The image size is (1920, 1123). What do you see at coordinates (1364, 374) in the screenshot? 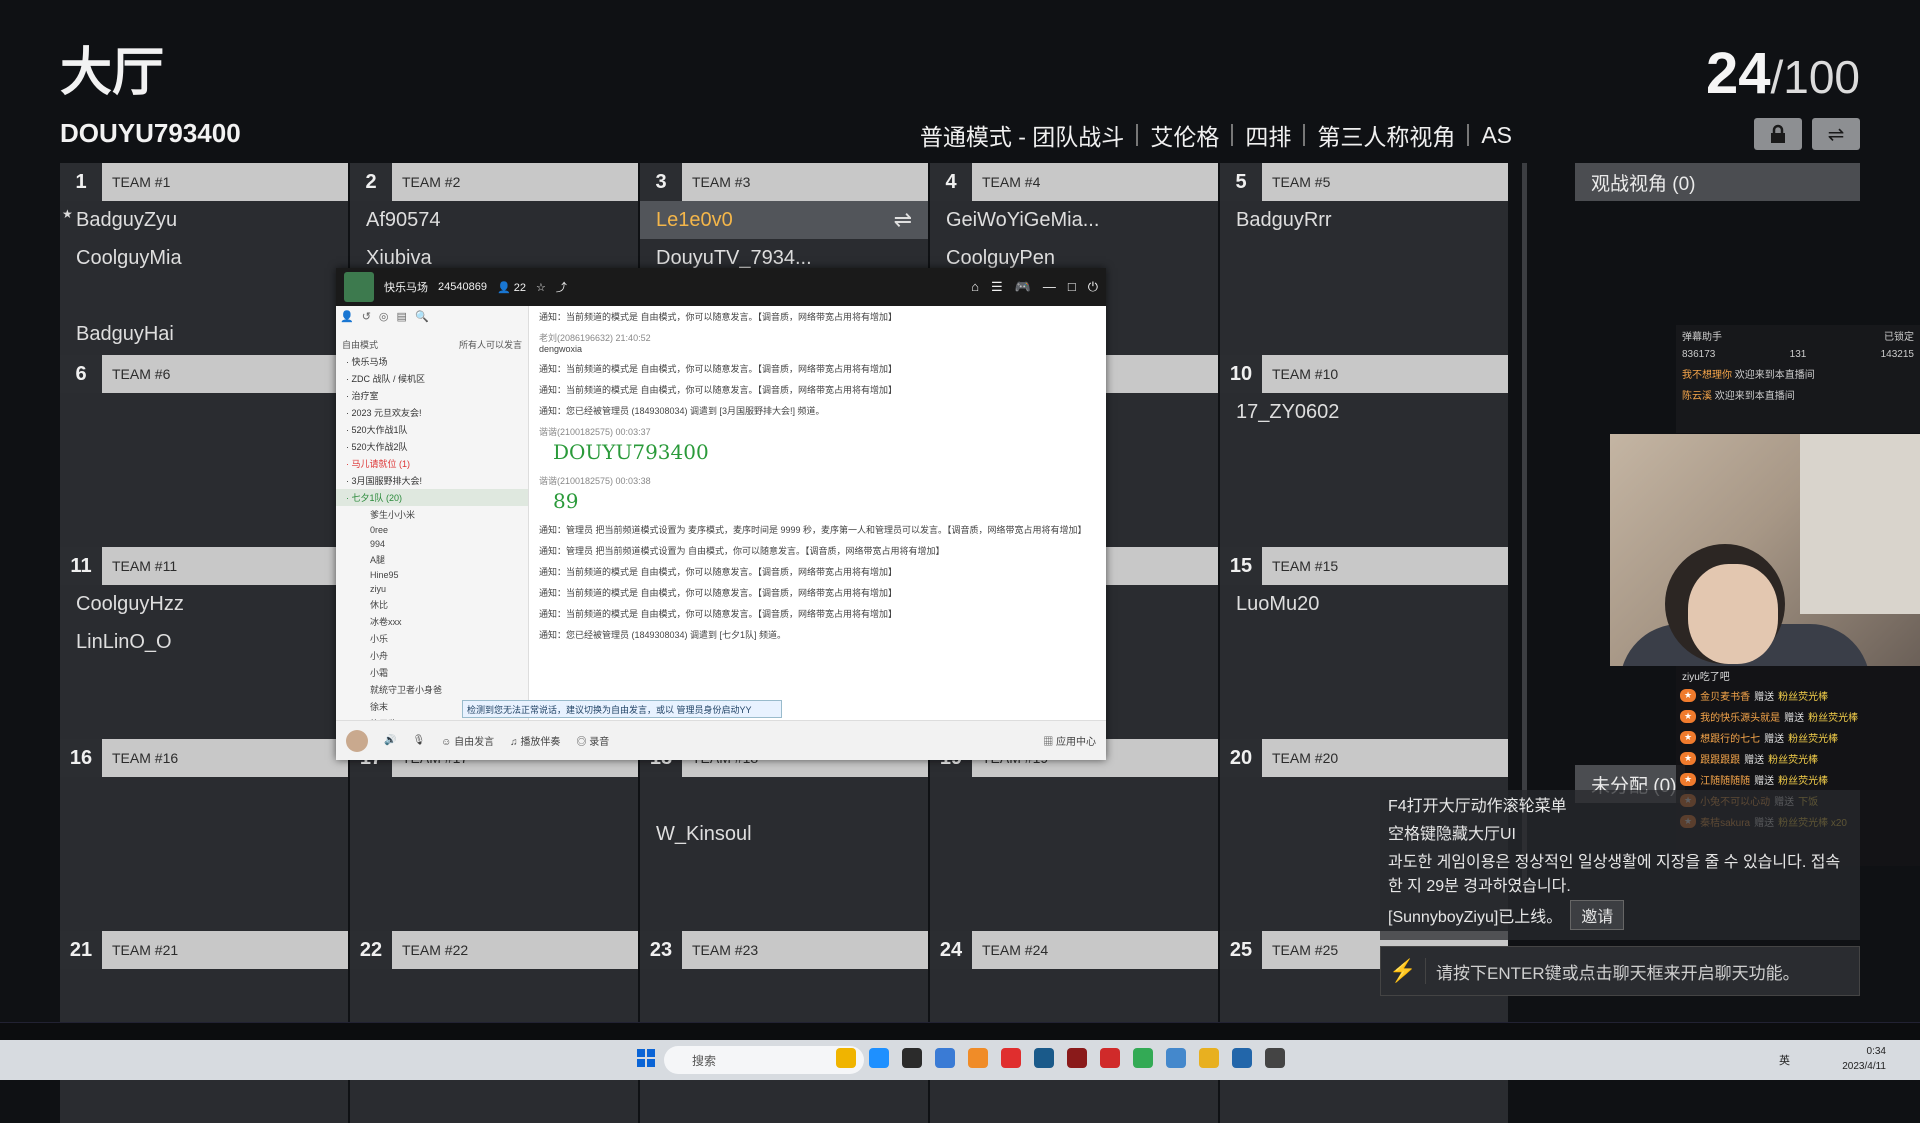
I see `team-header: 10 TEAM #10` at bounding box center [1364, 374].